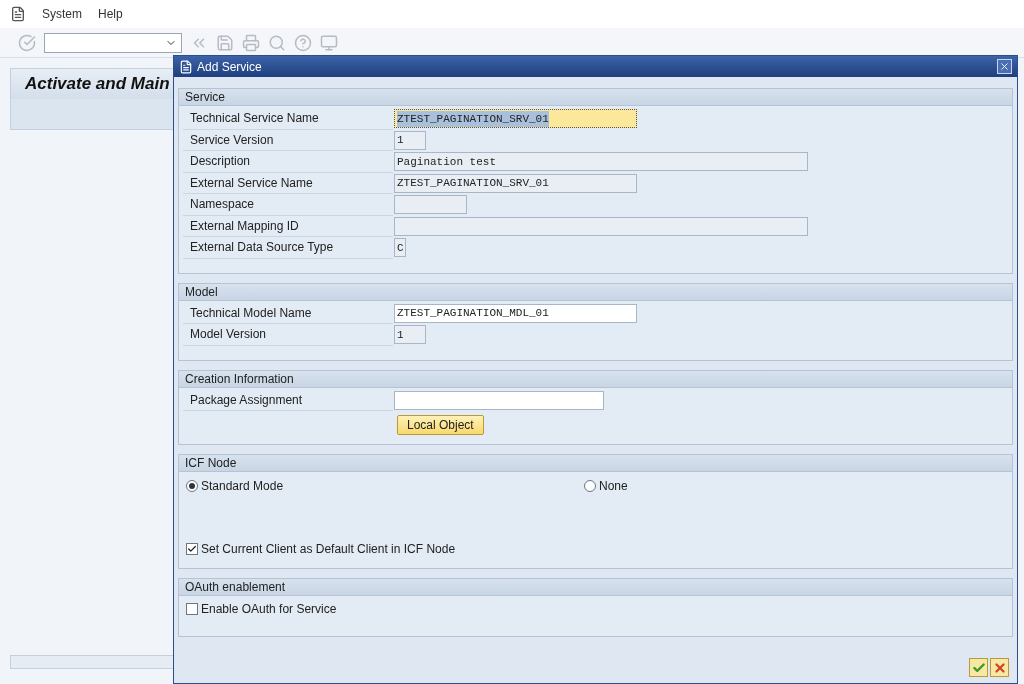 This screenshot has height=684, width=1024. What do you see at coordinates (97, 84) in the screenshot?
I see `page-title: Activate and Main` at bounding box center [97, 84].